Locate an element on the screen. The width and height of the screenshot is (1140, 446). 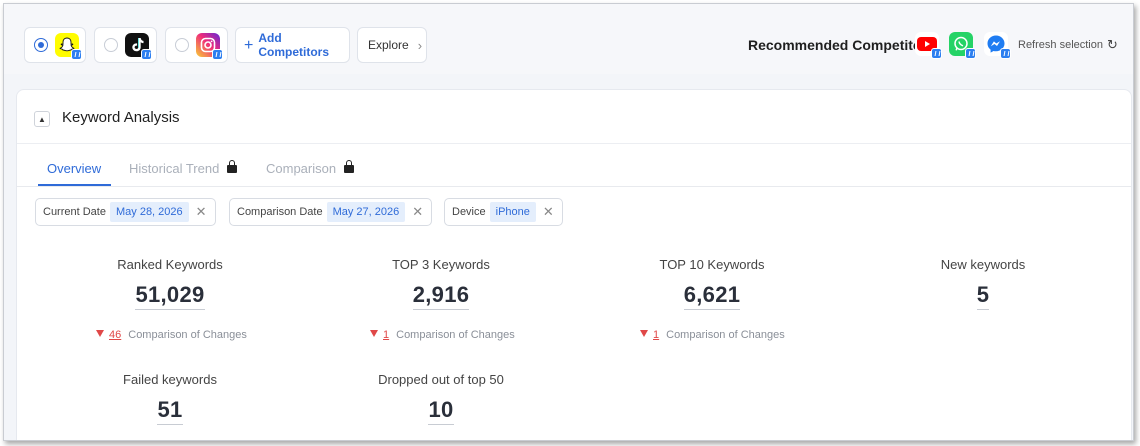
tab-historical-trend: Historical Trend is located at coordinates (183, 168).